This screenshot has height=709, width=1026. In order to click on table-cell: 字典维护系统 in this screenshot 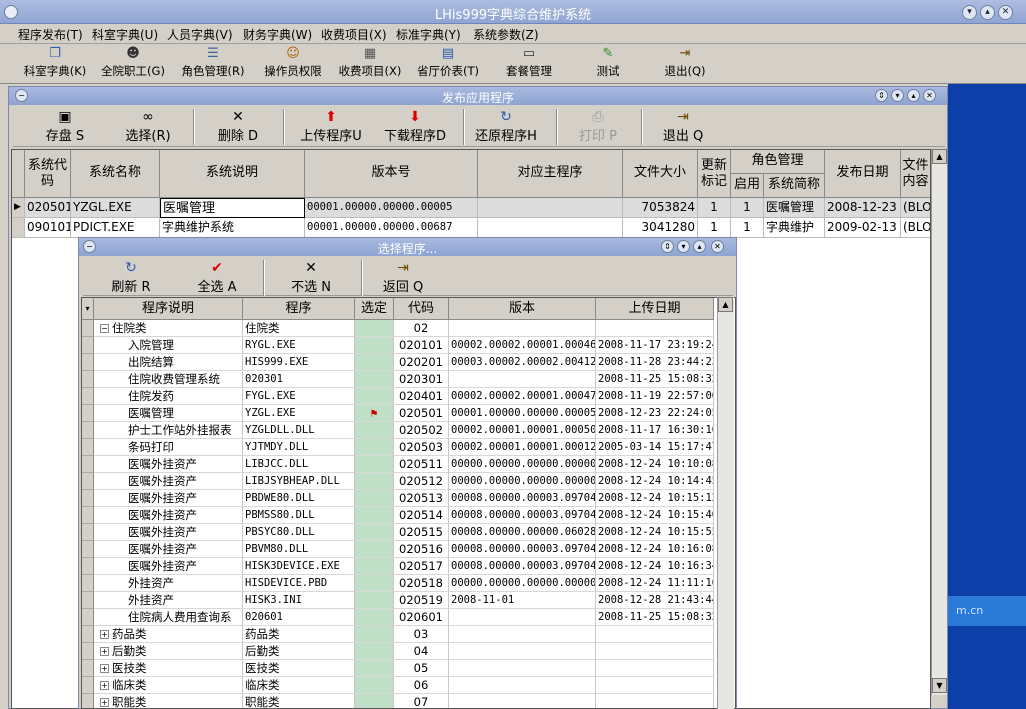, I will do `click(232, 228)`.